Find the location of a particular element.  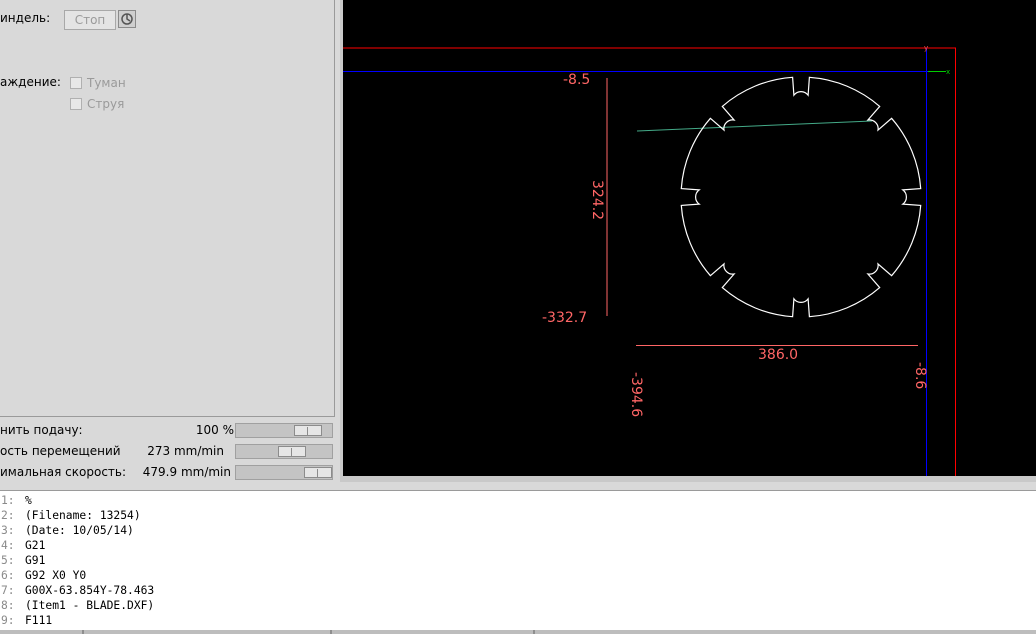

mist-checkbox: Туман is located at coordinates (98, 83).